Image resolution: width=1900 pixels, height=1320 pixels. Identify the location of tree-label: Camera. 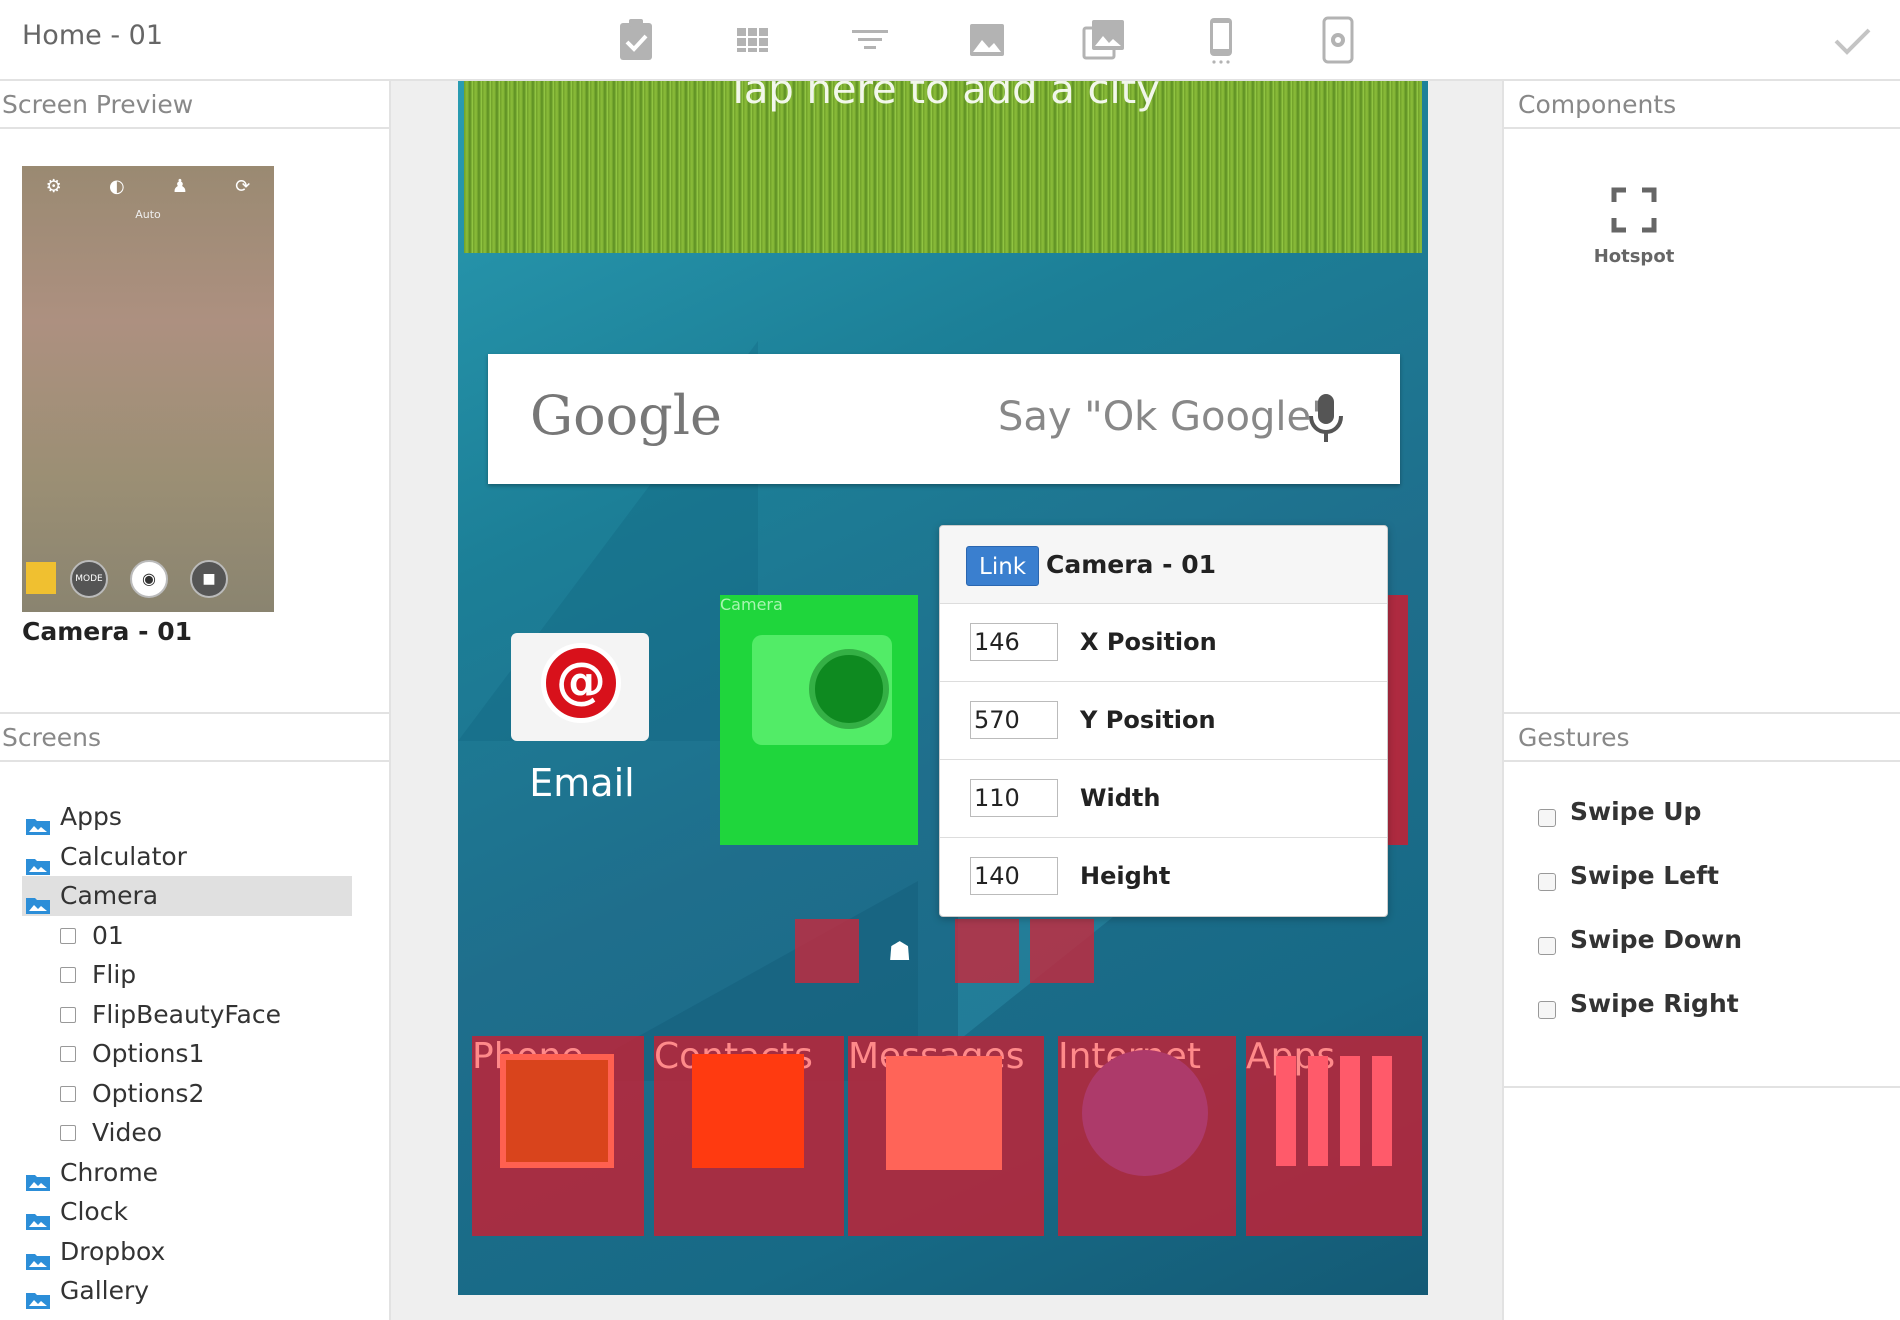
(109, 895).